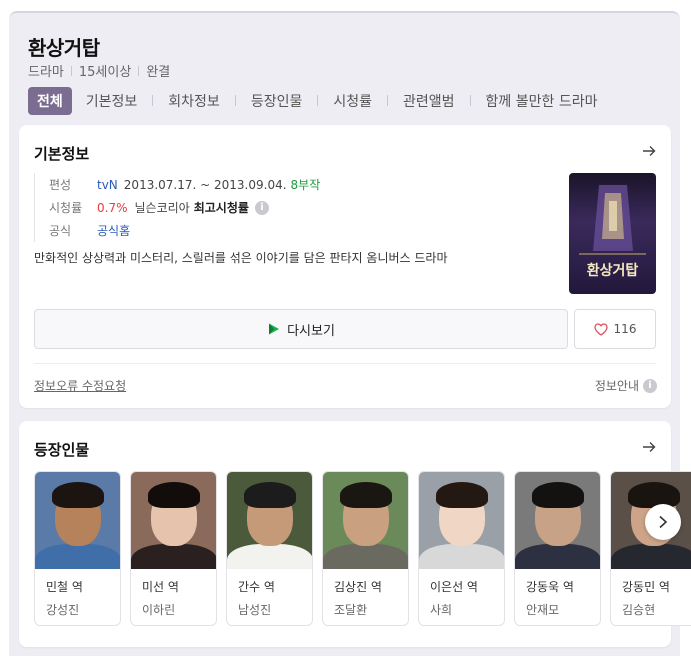 The width and height of the screenshot is (691, 656). Describe the element at coordinates (63, 610) in the screenshot. I see `cast-actor: 강성진` at that location.